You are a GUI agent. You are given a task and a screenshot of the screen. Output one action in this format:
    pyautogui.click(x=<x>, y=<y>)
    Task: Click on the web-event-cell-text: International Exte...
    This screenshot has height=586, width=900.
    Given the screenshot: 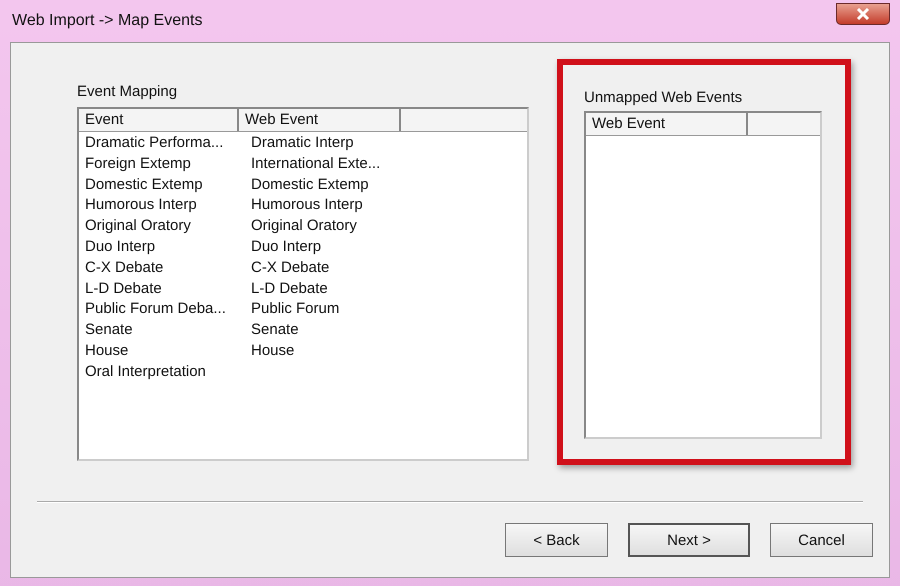 What is the action you would take?
    pyautogui.click(x=316, y=164)
    